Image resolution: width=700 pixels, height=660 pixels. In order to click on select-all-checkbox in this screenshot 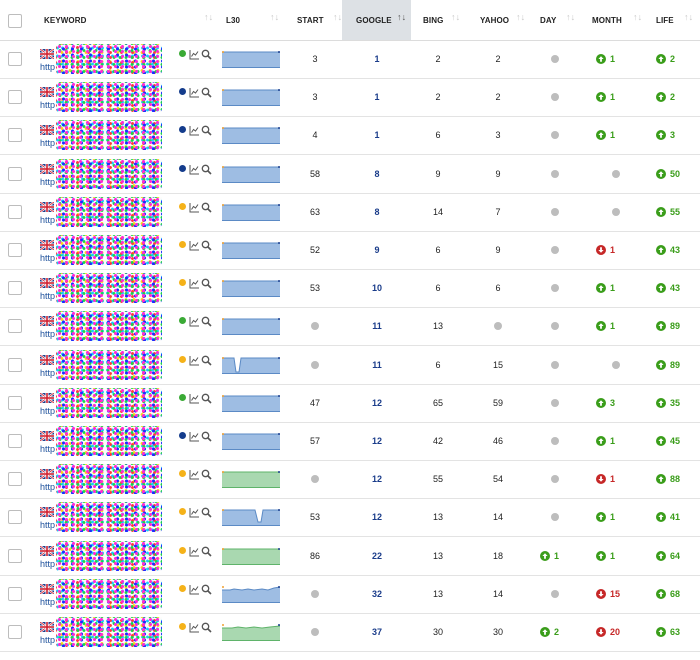, I will do `click(15, 21)`.